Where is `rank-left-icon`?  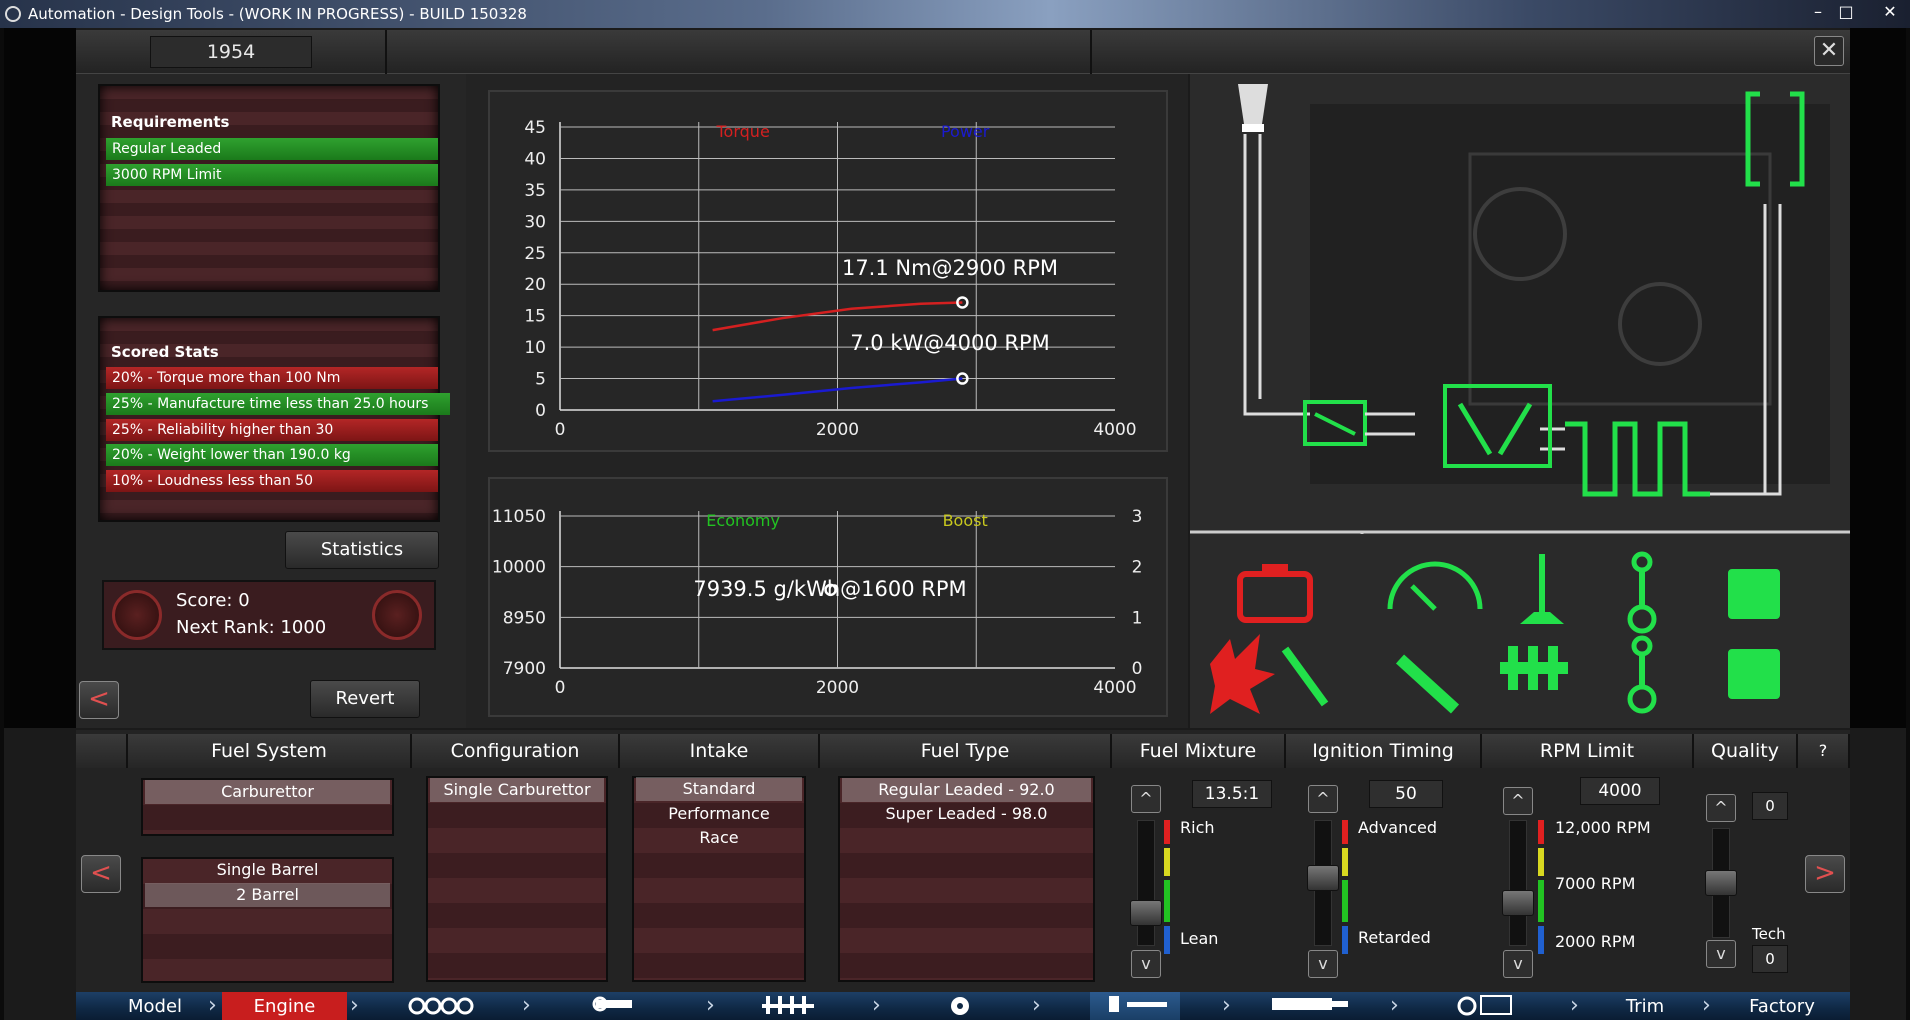 rank-left-icon is located at coordinates (137, 615).